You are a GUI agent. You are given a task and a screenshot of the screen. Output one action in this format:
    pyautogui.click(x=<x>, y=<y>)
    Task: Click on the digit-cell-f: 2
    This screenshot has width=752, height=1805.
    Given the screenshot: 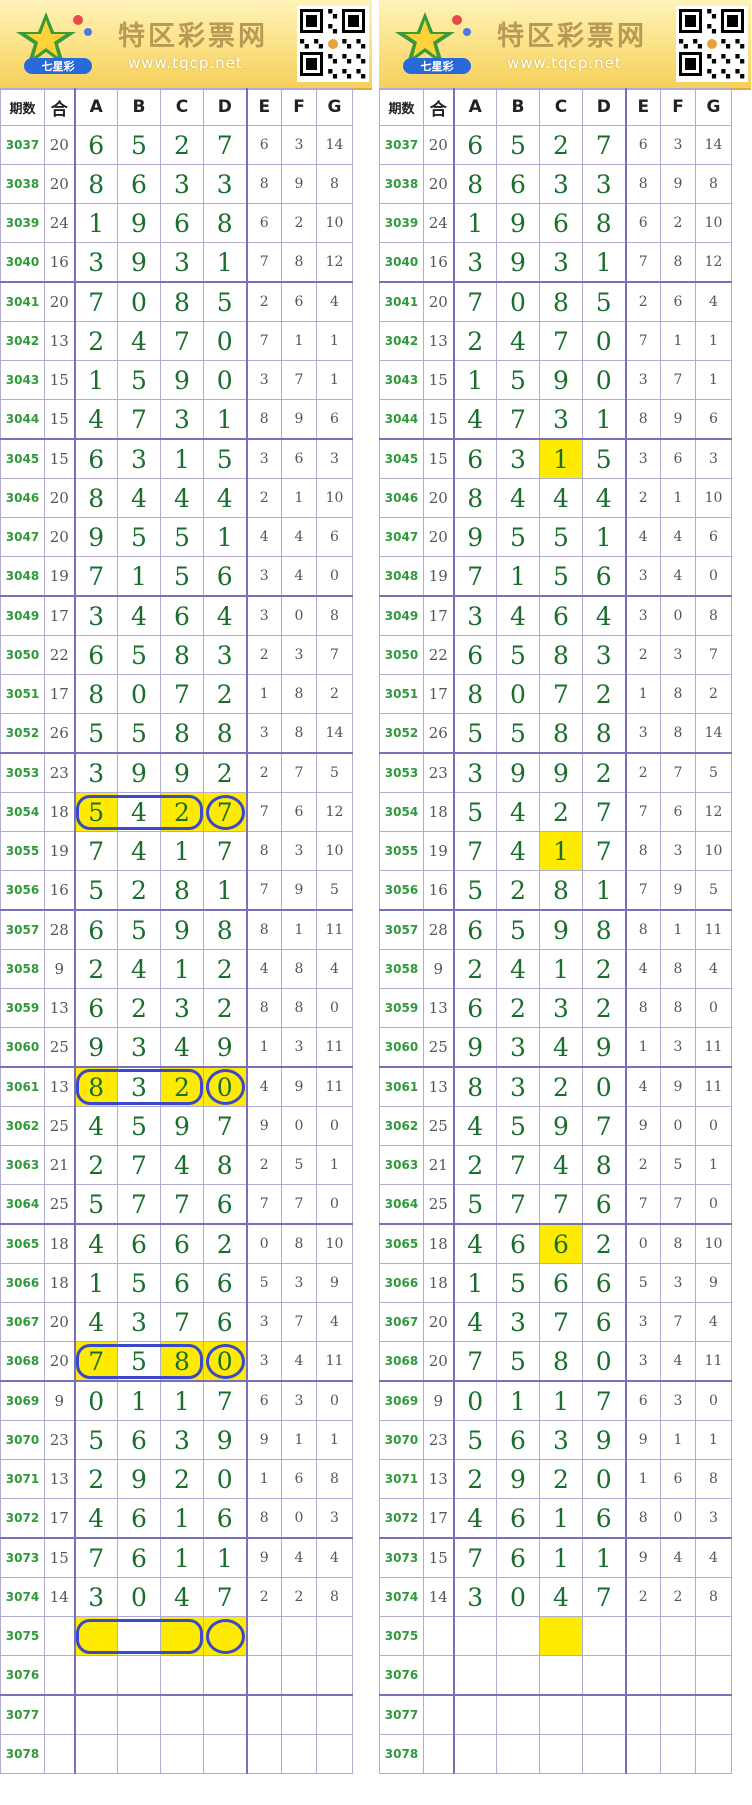 What is the action you would take?
    pyautogui.click(x=678, y=223)
    